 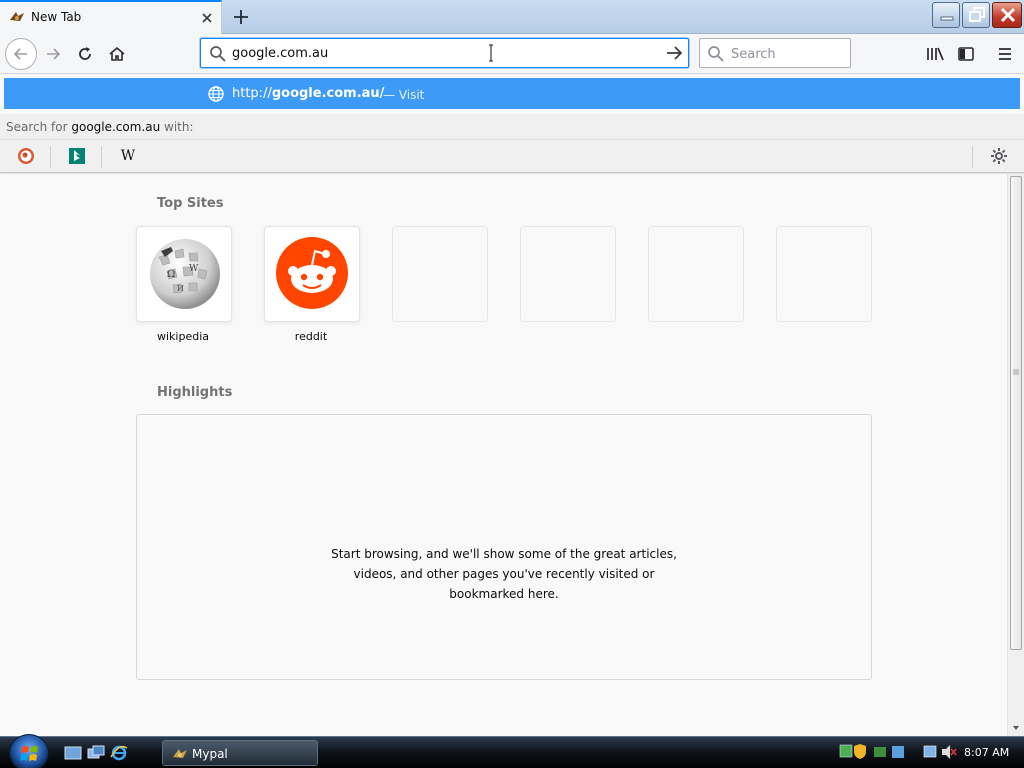 What do you see at coordinates (404, 95) in the screenshot?
I see `autocomplete-action: — Visit` at bounding box center [404, 95].